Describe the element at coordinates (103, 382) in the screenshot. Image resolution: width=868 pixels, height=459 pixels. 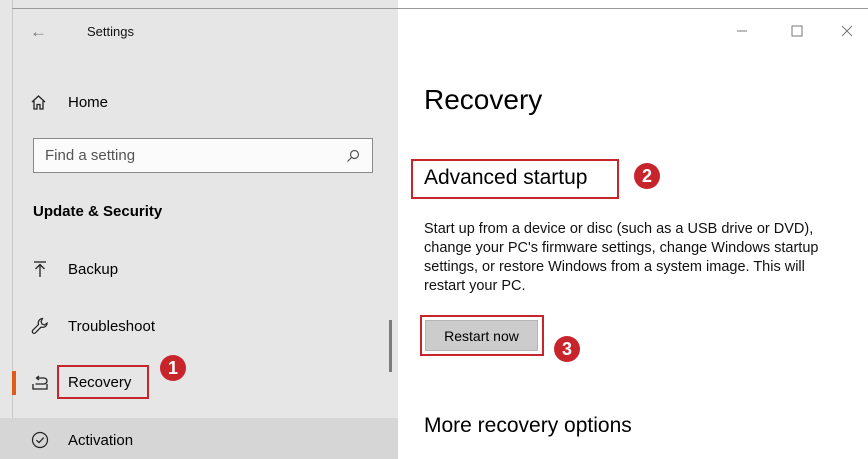
I see `highlight-recovery` at that location.